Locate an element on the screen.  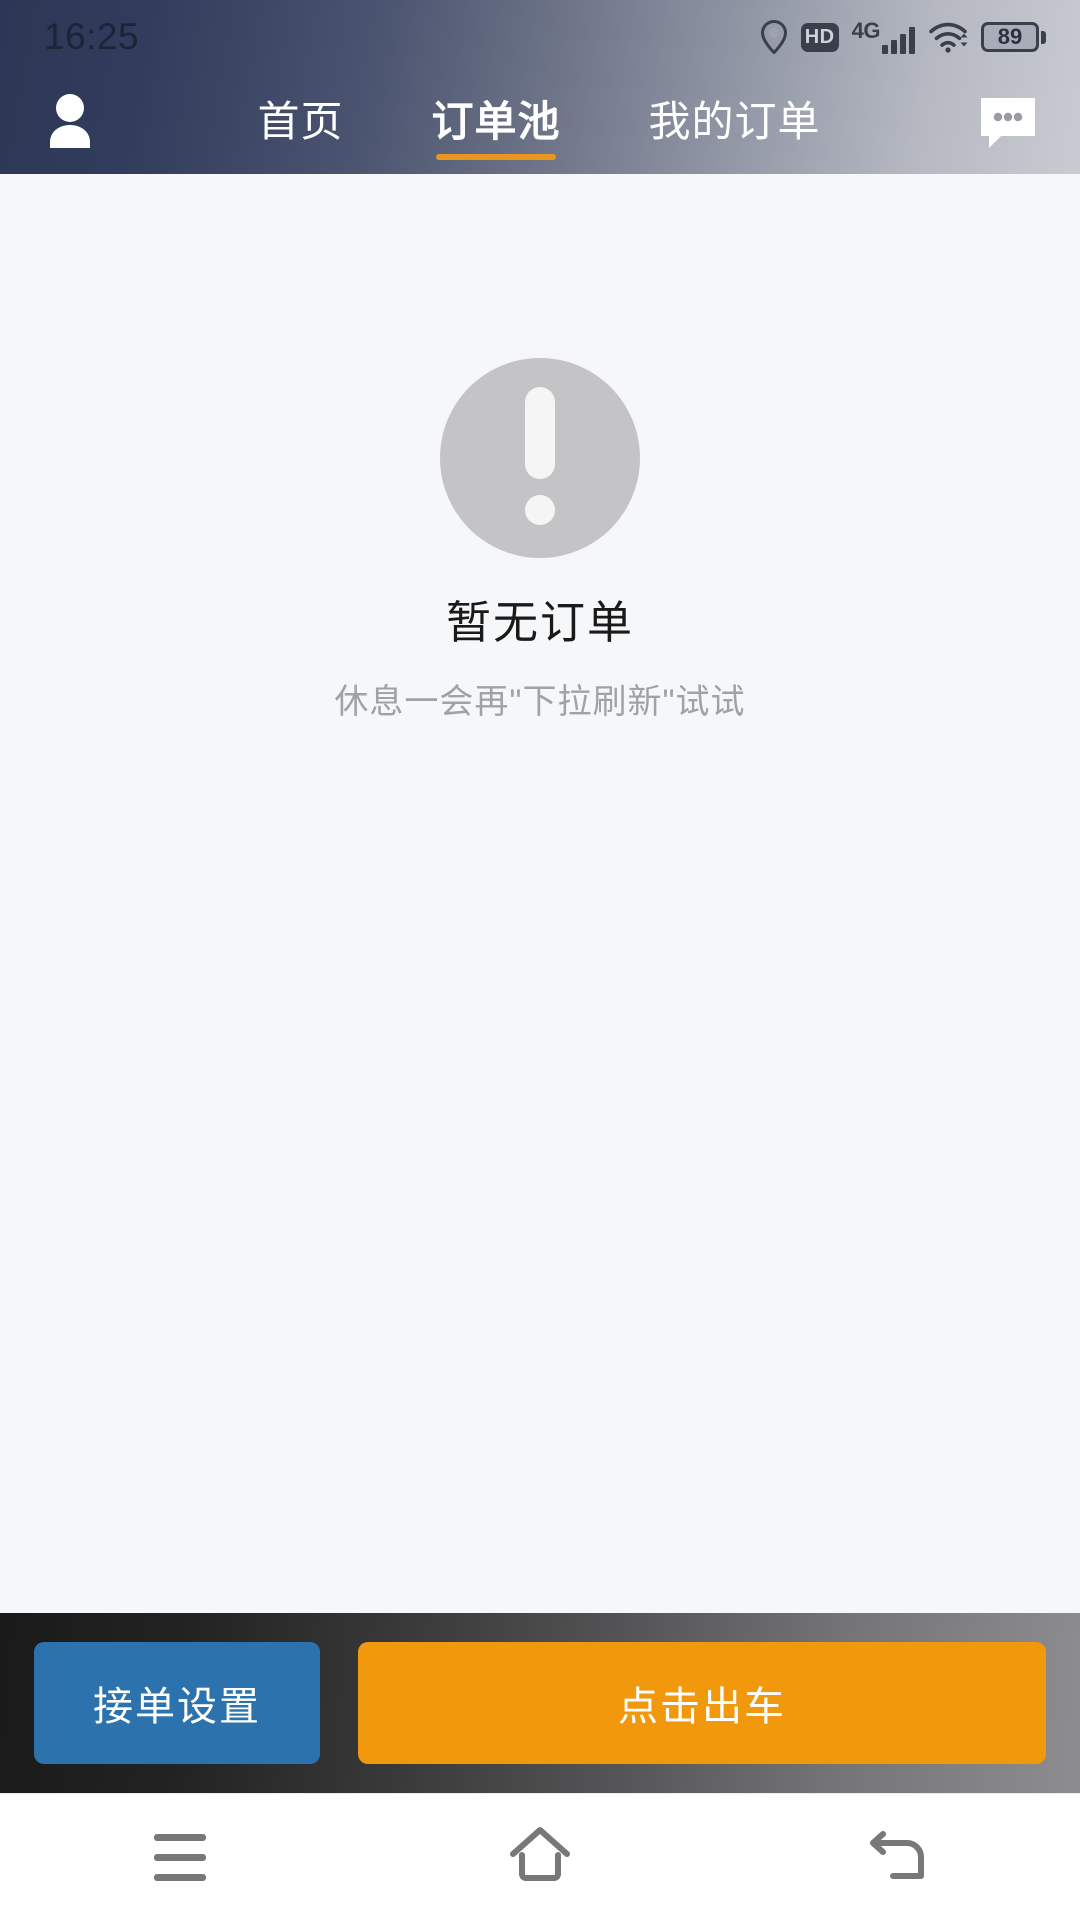
profile-button is located at coordinates (70, 124).